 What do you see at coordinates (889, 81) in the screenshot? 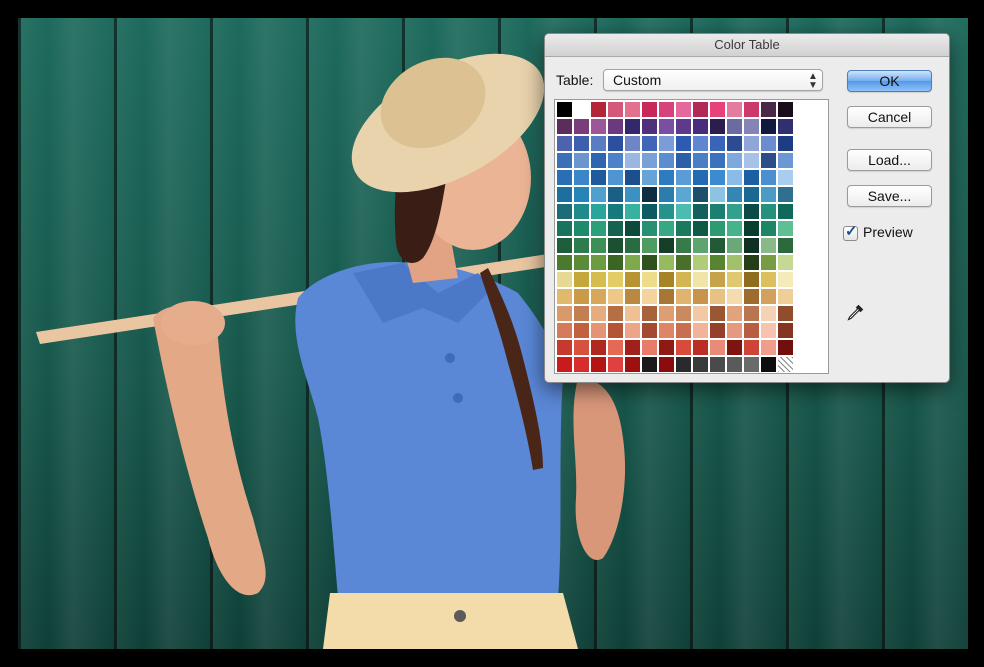
I see `ok-button: OK` at bounding box center [889, 81].